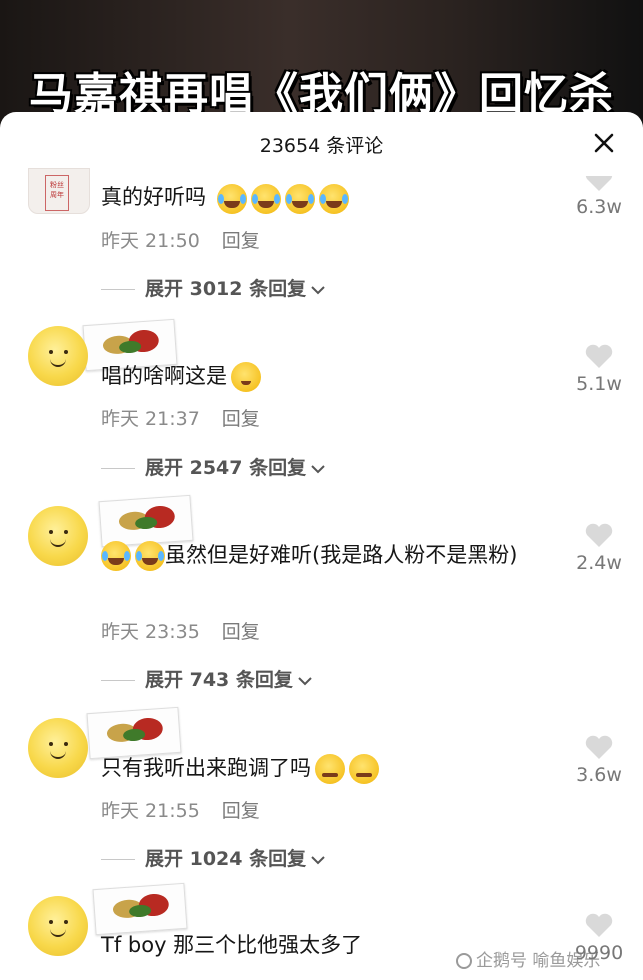 This screenshot has width=643, height=980. Describe the element at coordinates (599, 548) in the screenshot. I see `like-button: 2.4w` at that location.